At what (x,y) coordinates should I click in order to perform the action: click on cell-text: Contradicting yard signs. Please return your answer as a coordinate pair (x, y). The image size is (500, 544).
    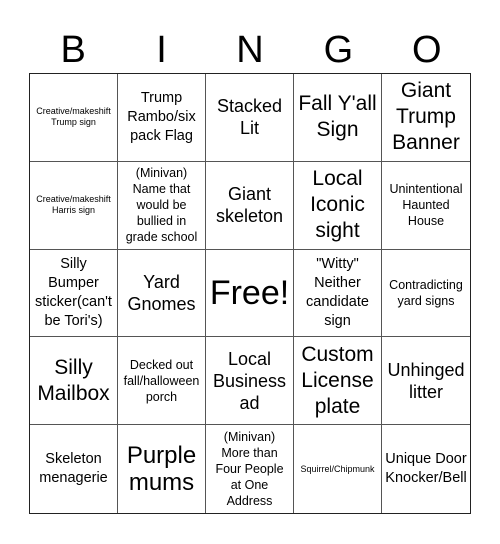
    Looking at the image, I should click on (426, 292).